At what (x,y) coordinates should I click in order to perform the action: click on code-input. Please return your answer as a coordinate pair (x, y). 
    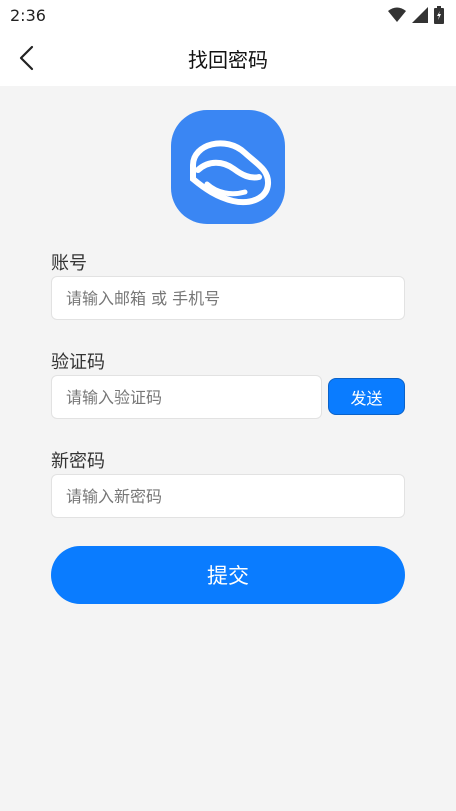
    Looking at the image, I should click on (186, 397).